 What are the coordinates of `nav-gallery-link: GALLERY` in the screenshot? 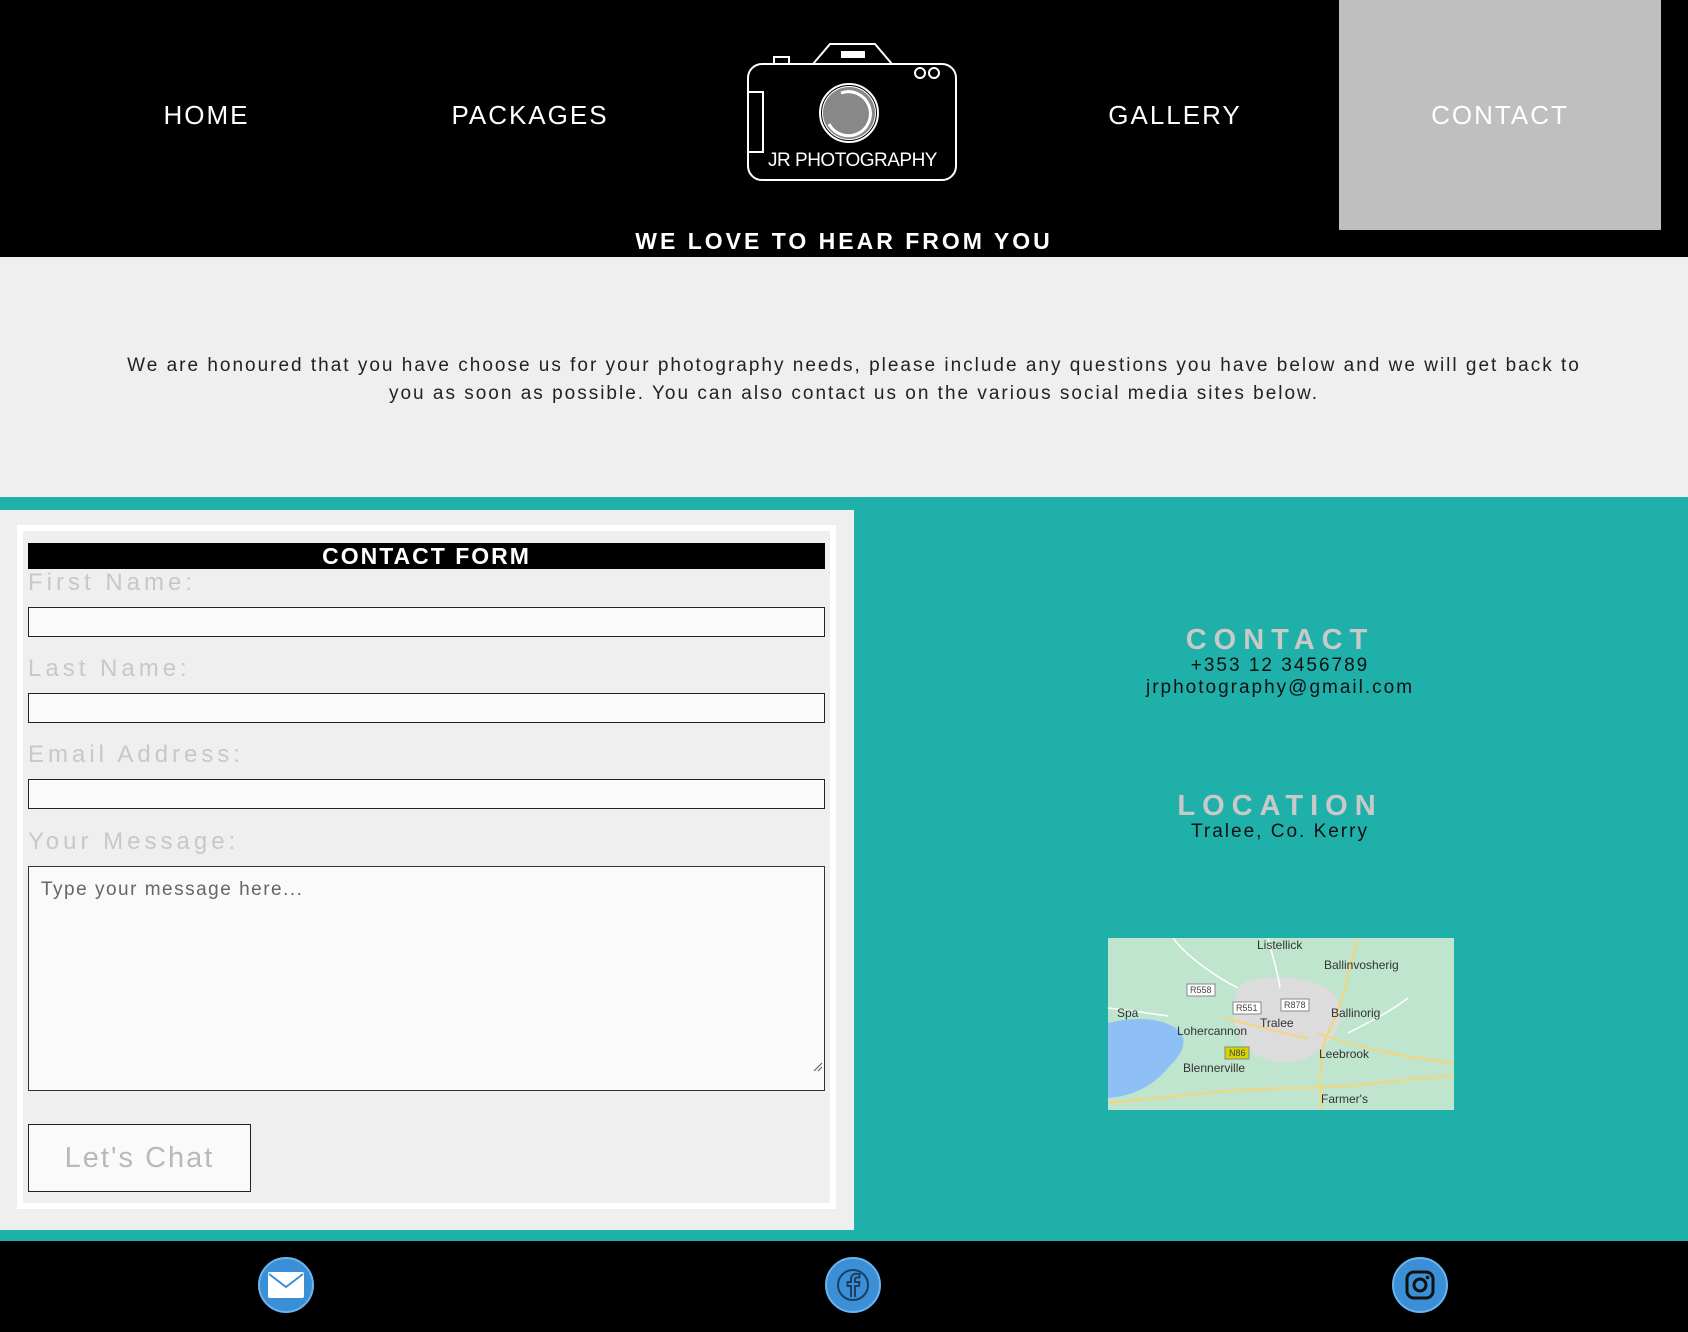 It's located at (1175, 115).